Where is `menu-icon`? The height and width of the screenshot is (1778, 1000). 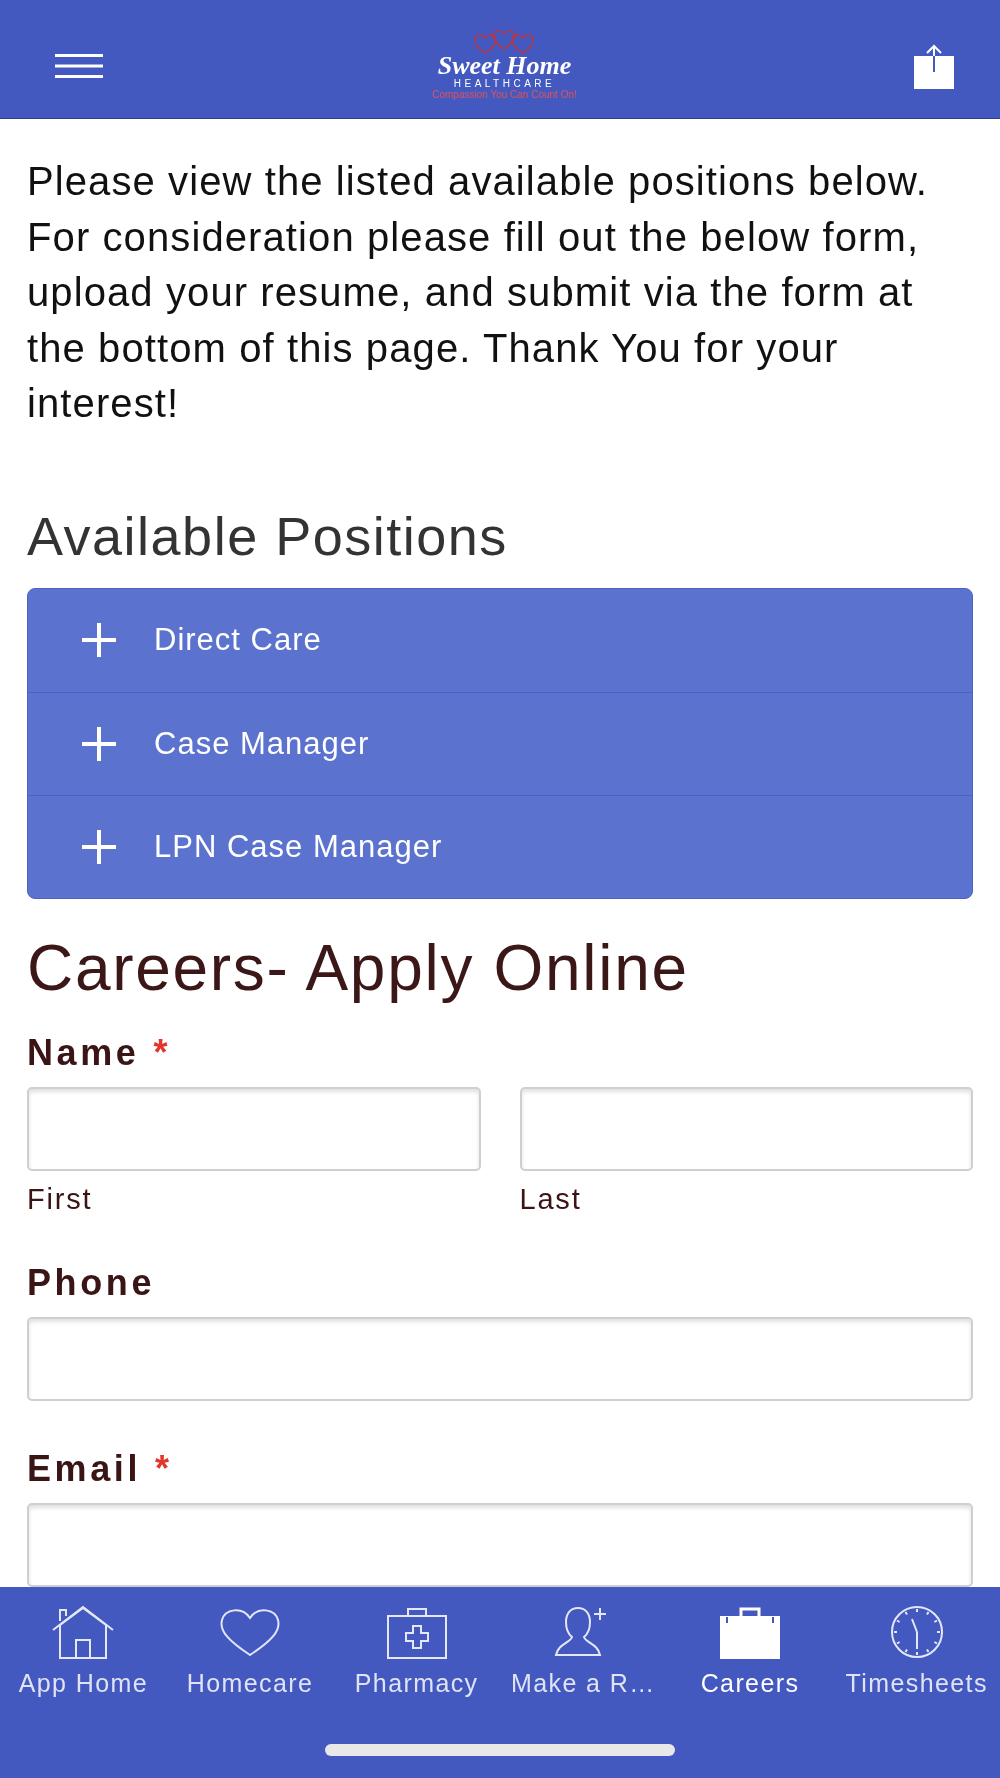
menu-icon is located at coordinates (79, 66).